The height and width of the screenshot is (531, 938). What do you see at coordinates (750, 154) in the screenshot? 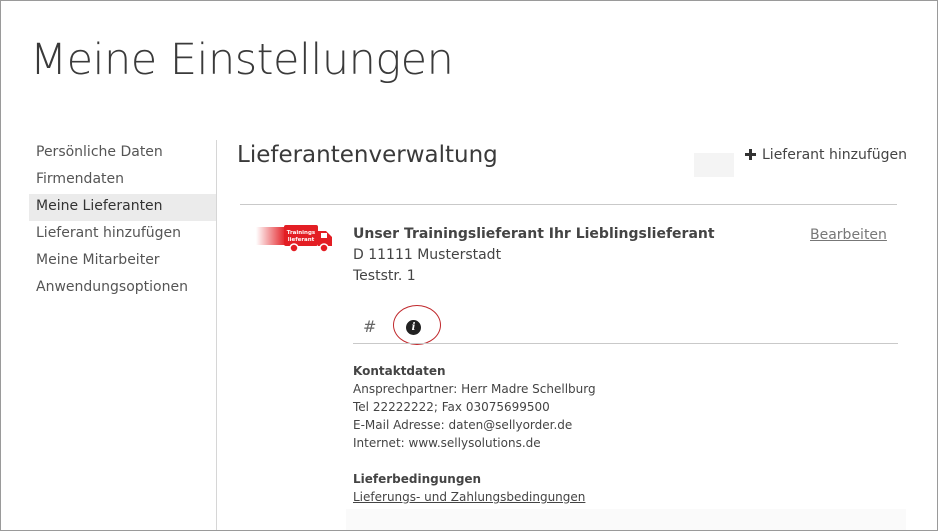
I see `plus-icon` at bounding box center [750, 154].